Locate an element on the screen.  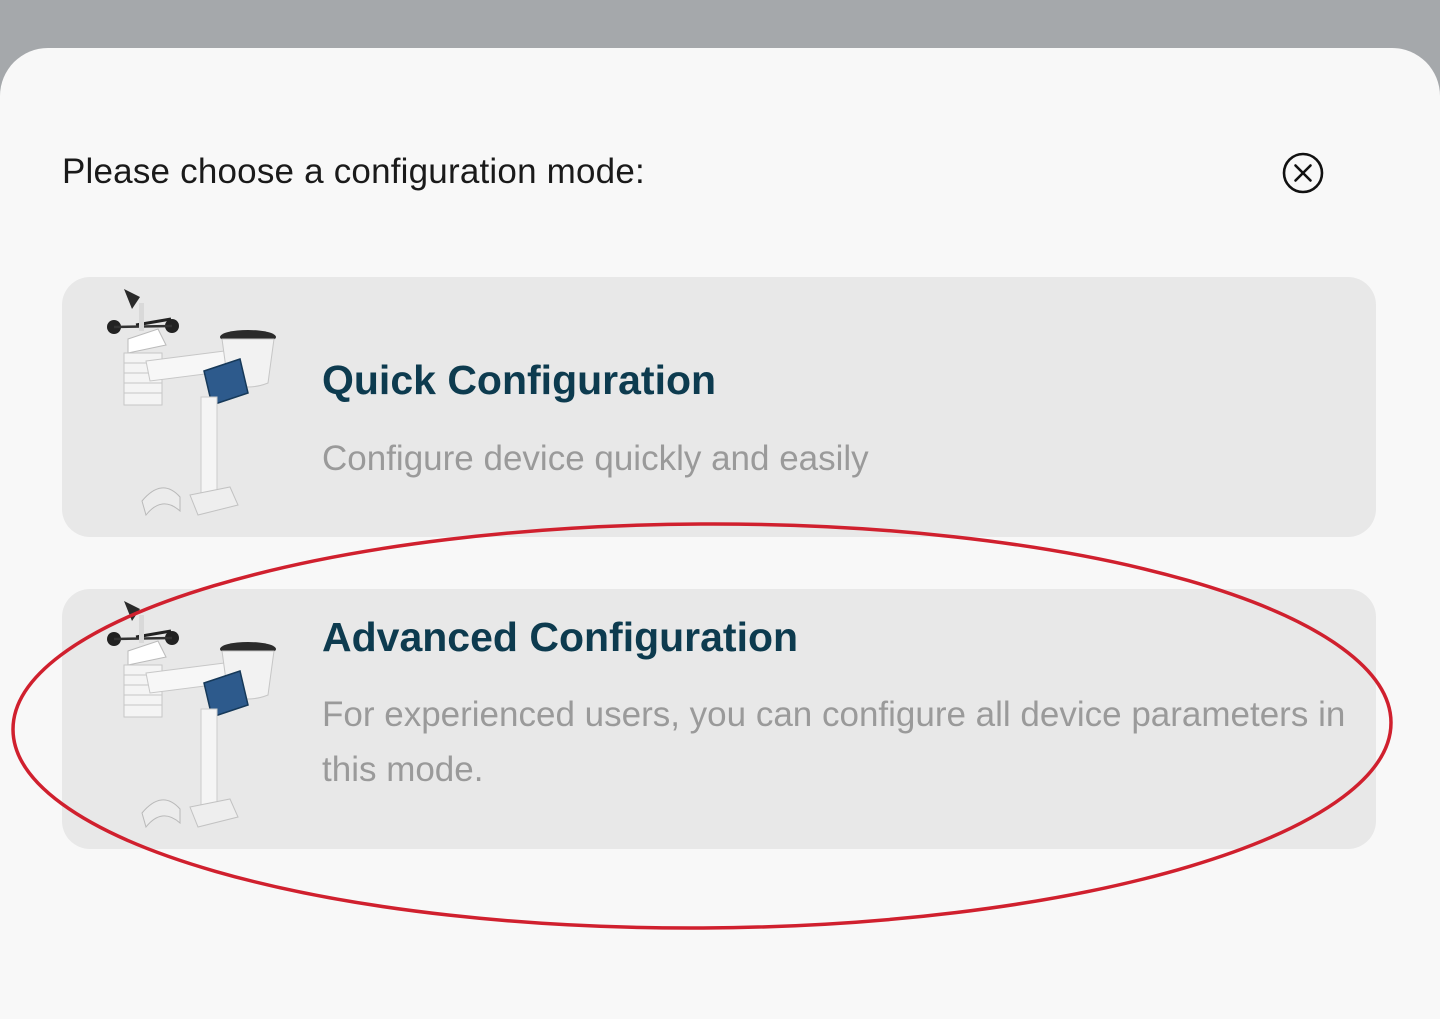
close-circle-icon is located at coordinates (1303, 173).